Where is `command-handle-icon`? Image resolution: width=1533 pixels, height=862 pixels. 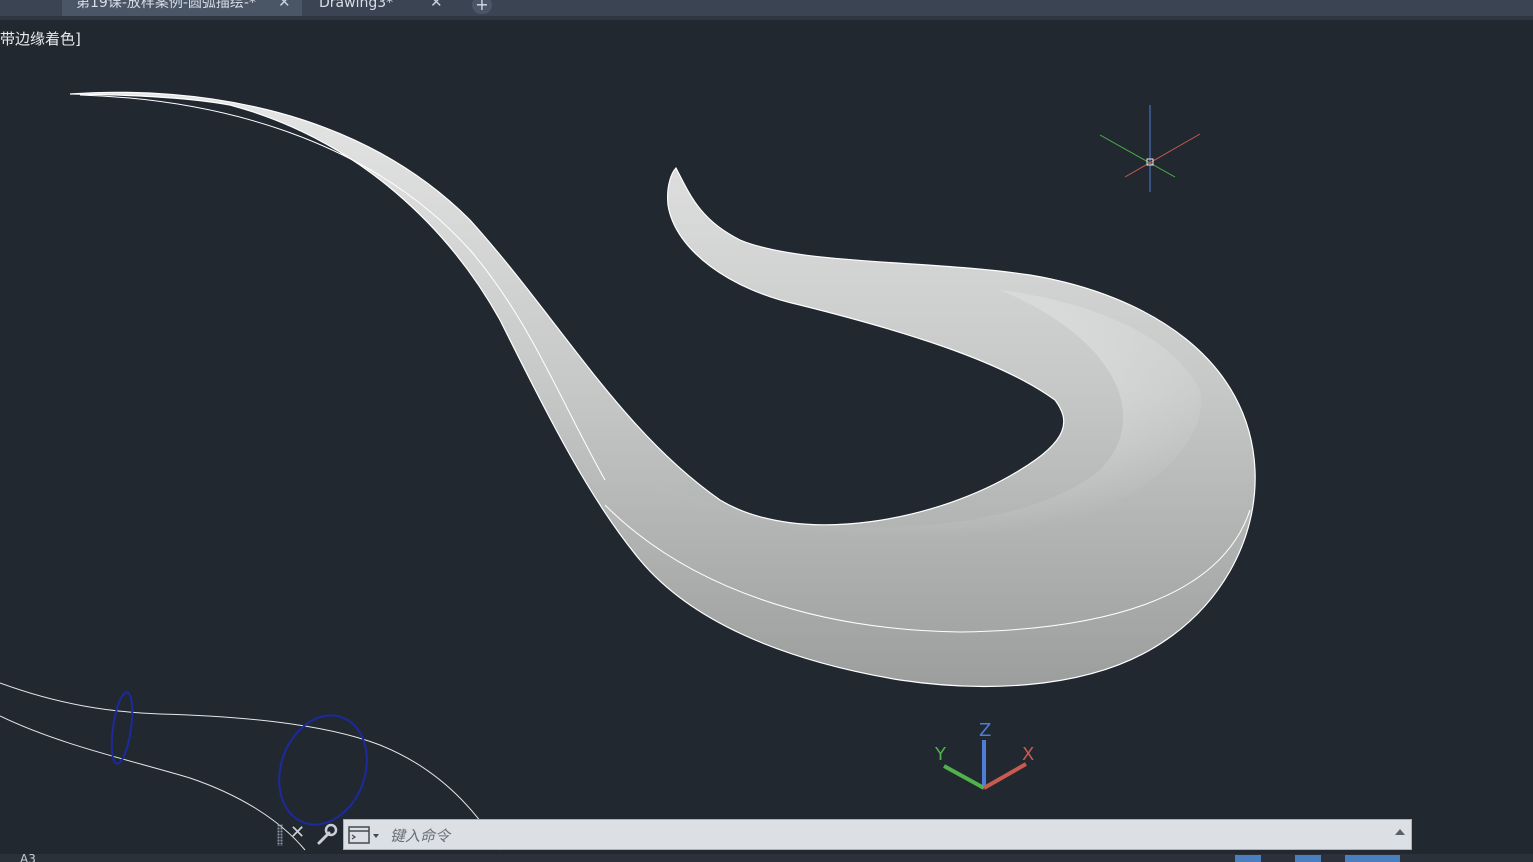 command-handle-icon is located at coordinates (280, 835).